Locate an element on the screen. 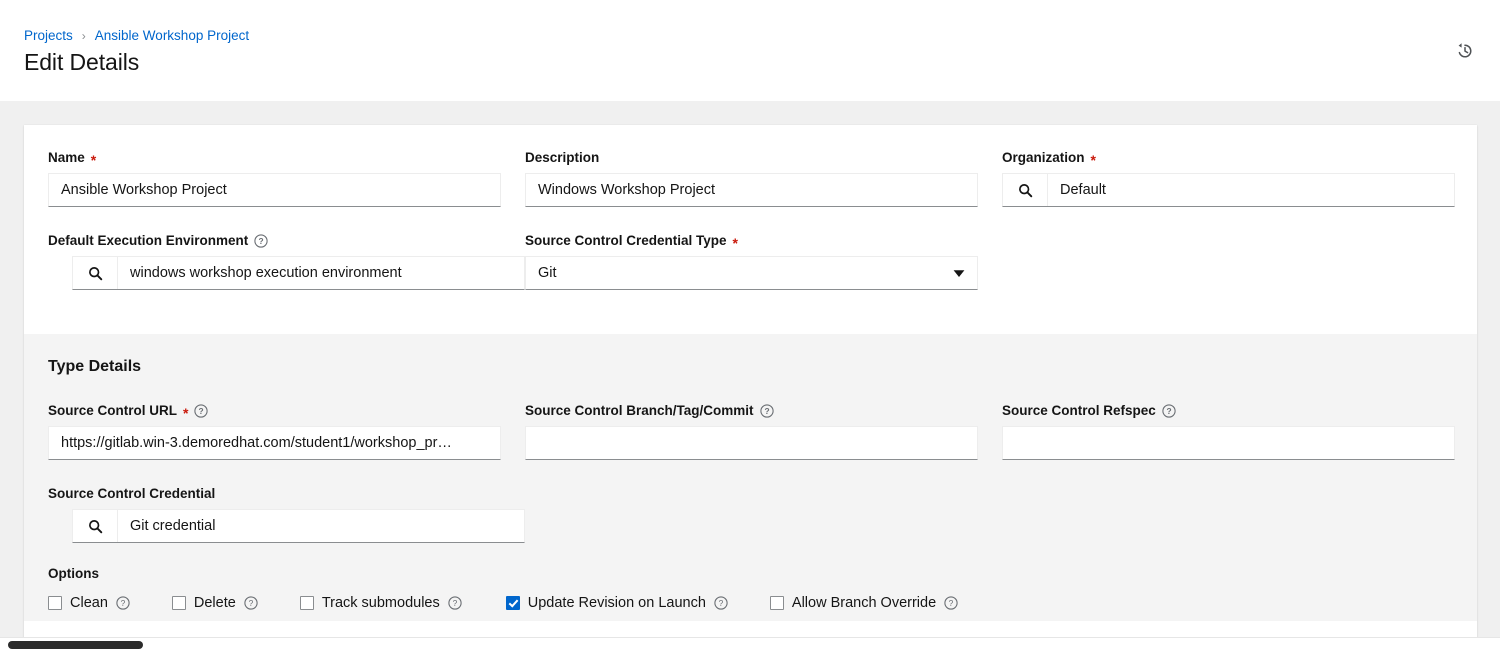  field-source-control-refspec-label: Source Control Refspec ? is located at coordinates (1228, 411).